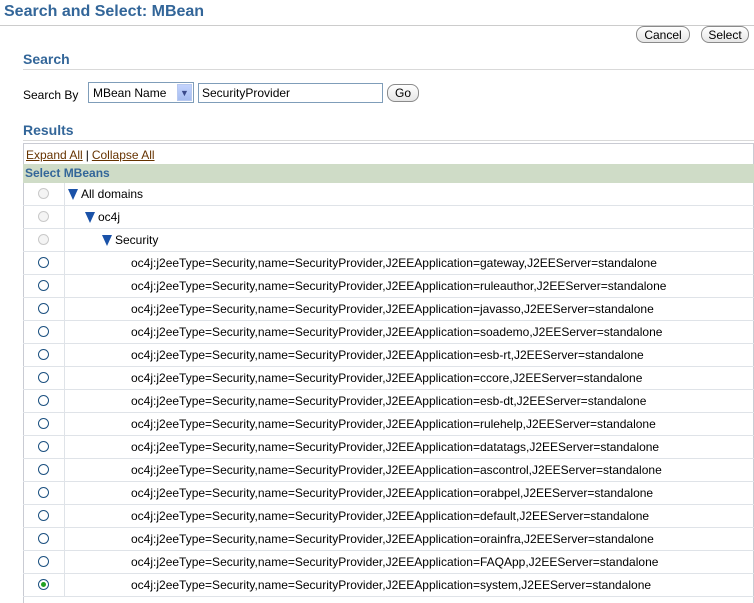 Image resolution: width=754 pixels, height=603 pixels. What do you see at coordinates (51, 95) in the screenshot?
I see `search-by-label: Search By` at bounding box center [51, 95].